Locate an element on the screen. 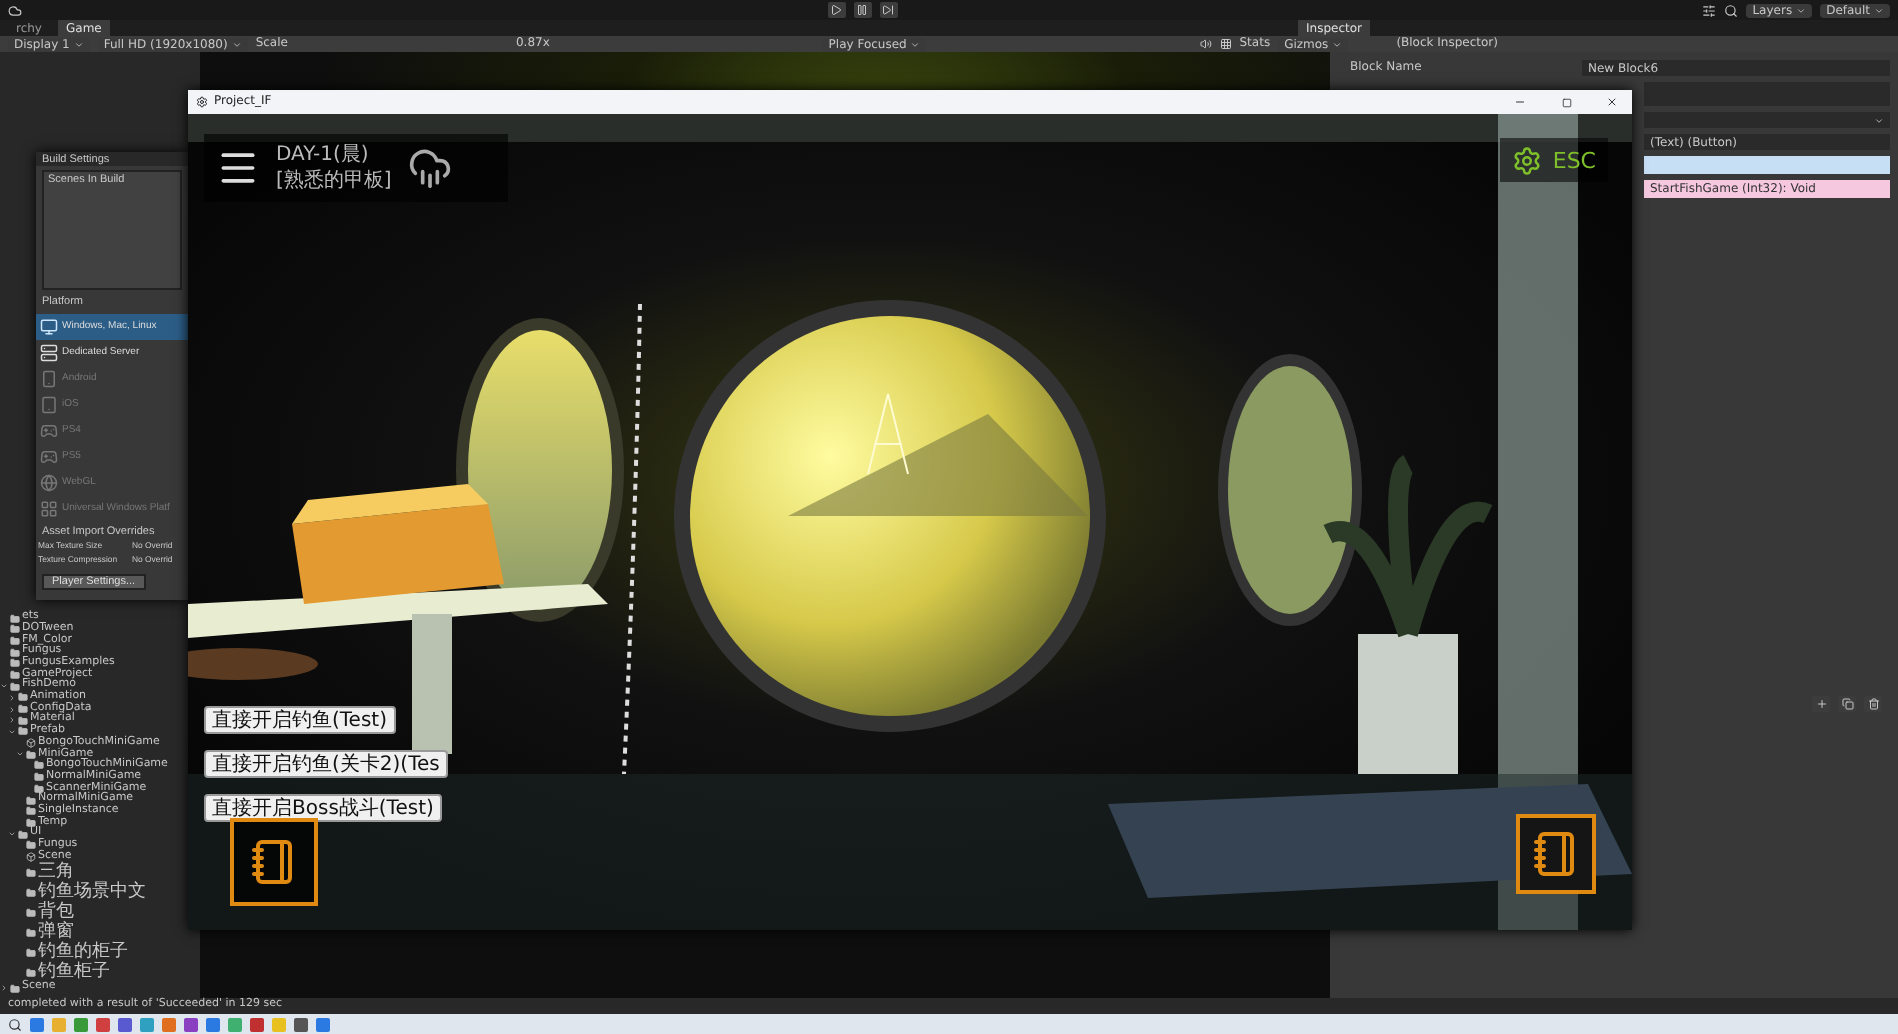 This screenshot has height=1034, width=1898. web-platform-icon is located at coordinates (49, 482).